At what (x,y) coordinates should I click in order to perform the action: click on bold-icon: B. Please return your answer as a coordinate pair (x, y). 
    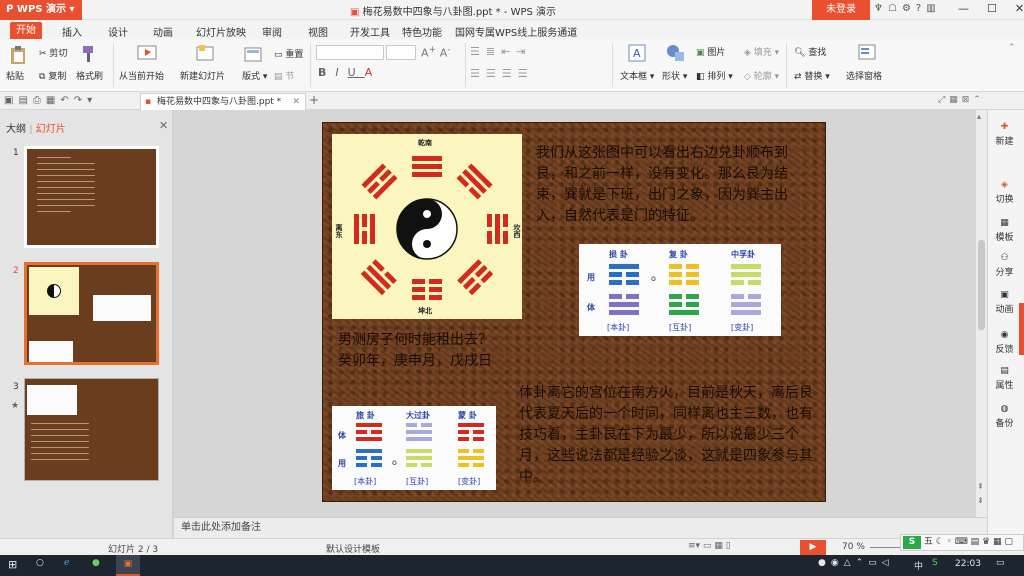
    Looking at the image, I should click on (326, 72).